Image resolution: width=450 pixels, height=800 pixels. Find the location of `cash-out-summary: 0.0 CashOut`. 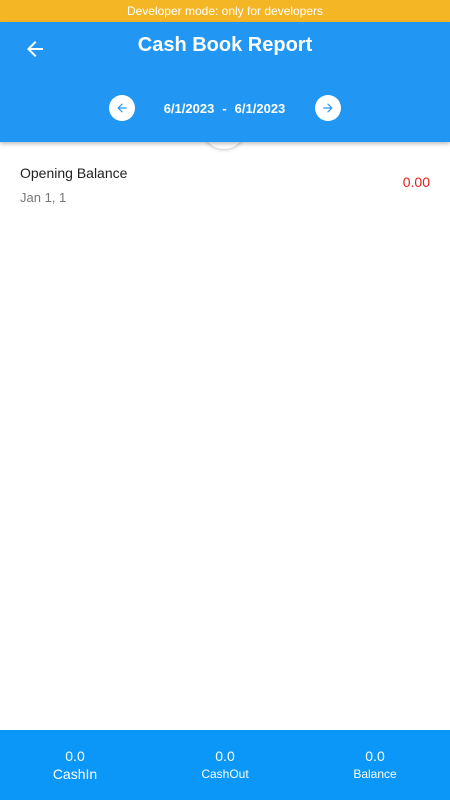

cash-out-summary: 0.0 CashOut is located at coordinates (225, 765).